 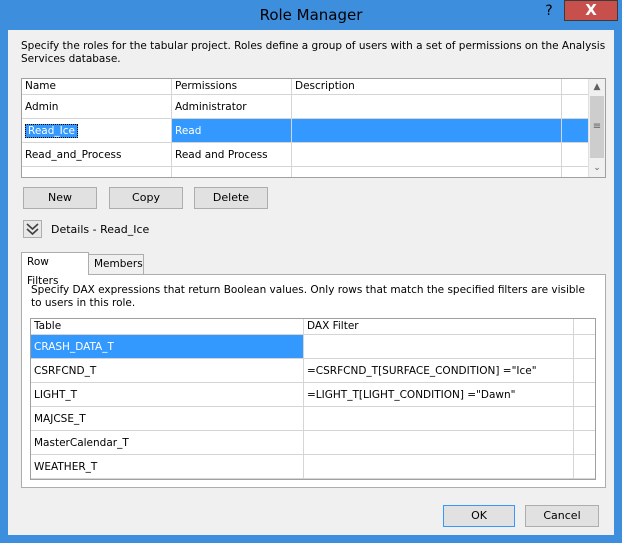 What do you see at coordinates (97, 131) in the screenshot?
I see `role-row-name-selected: Read_Ice` at bounding box center [97, 131].